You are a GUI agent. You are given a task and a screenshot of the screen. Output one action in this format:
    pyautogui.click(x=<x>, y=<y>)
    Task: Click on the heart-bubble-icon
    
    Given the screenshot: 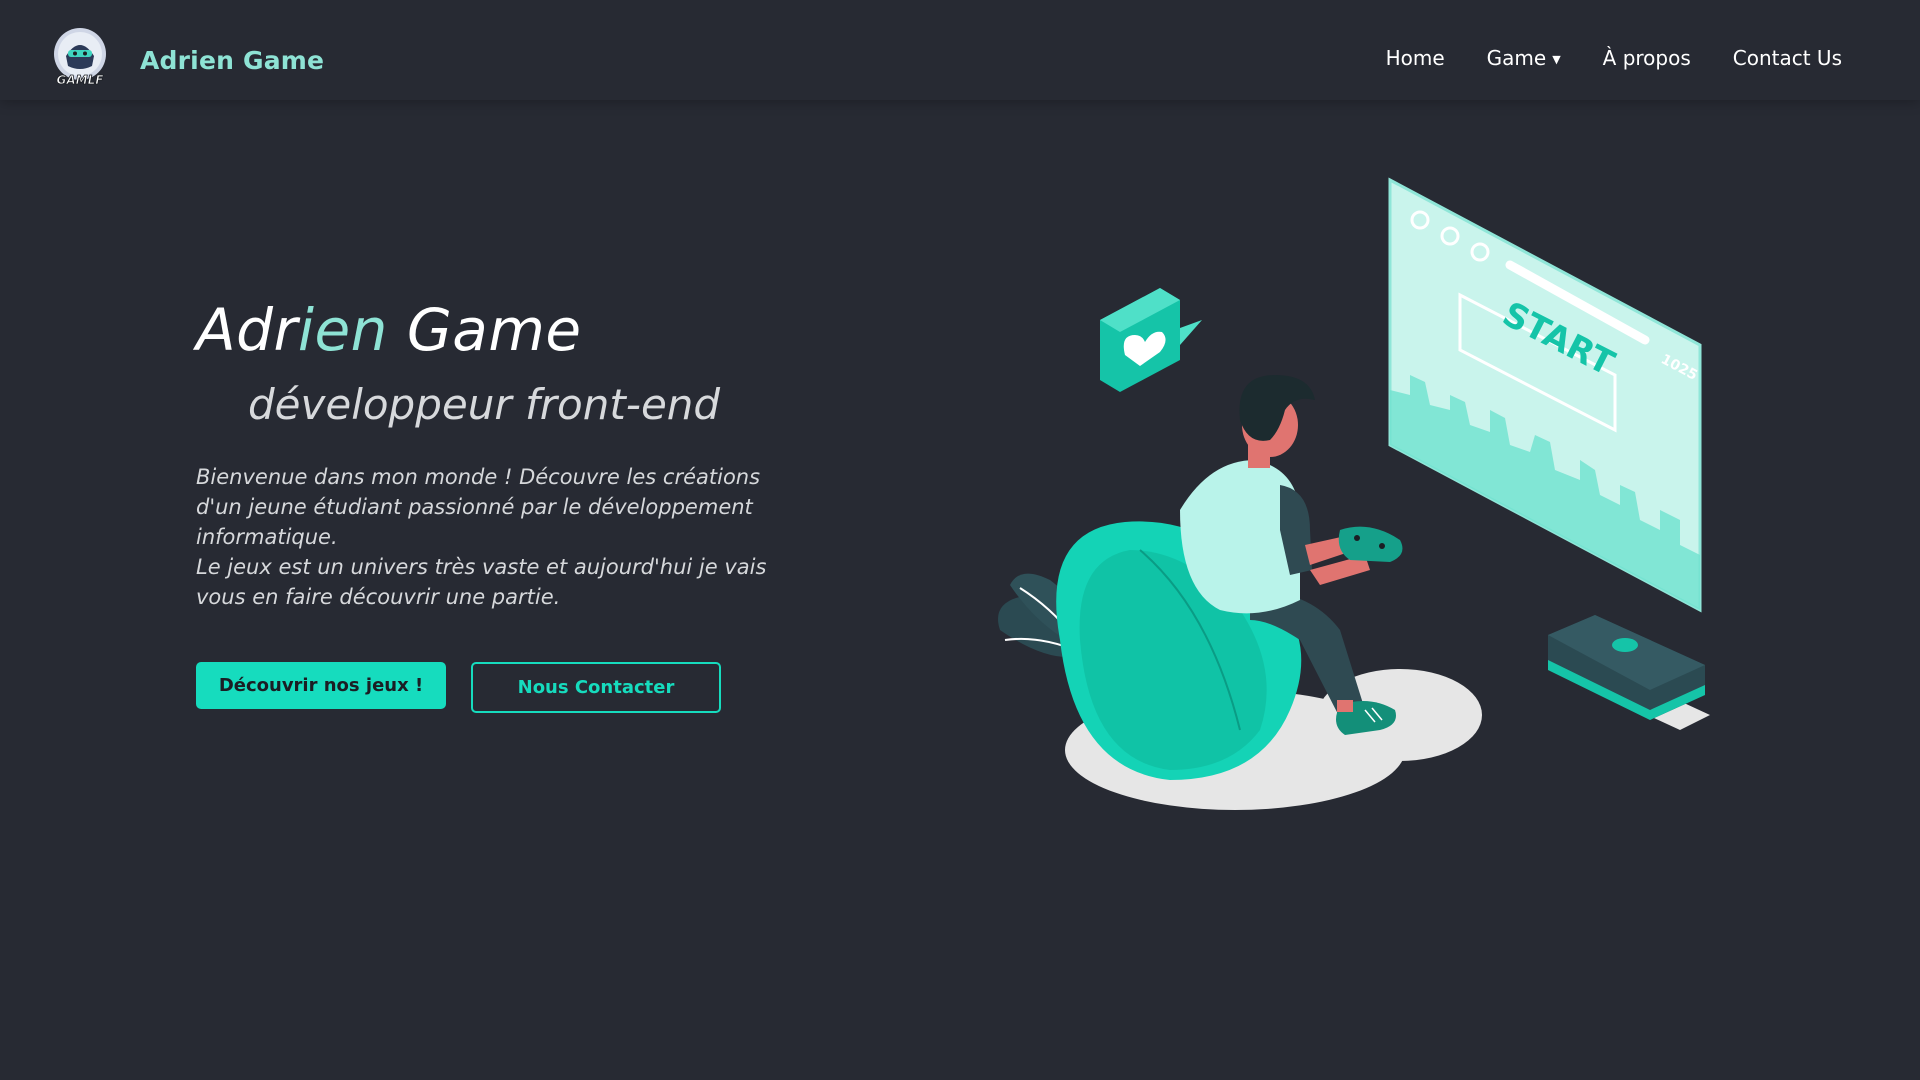 What is the action you would take?
    pyautogui.click(x=1151, y=340)
    